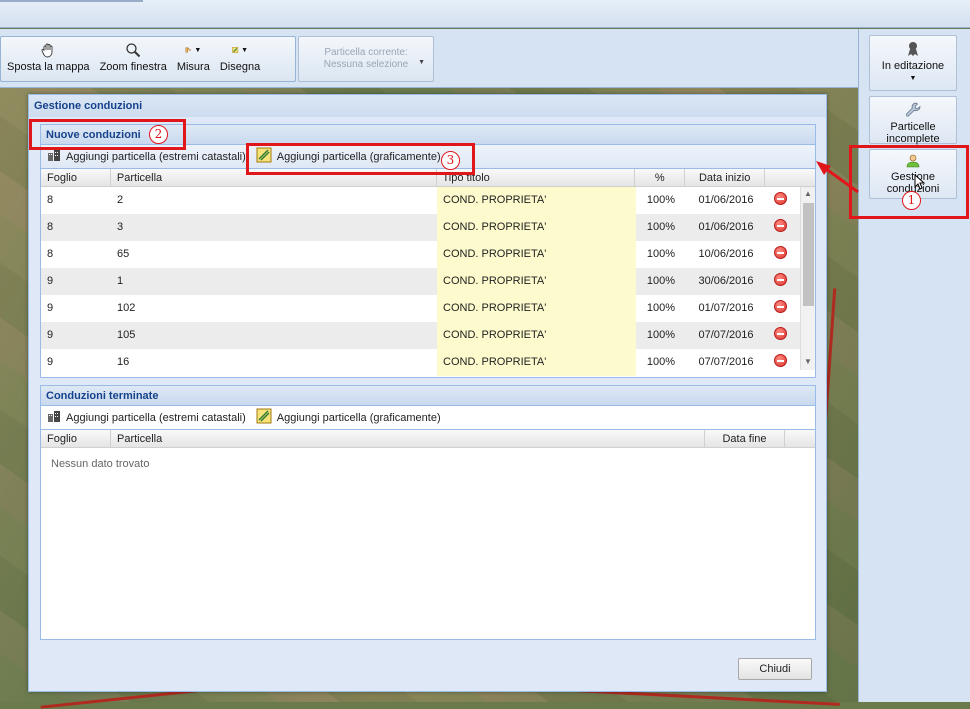 The height and width of the screenshot is (709, 970). What do you see at coordinates (428, 227) in the screenshot?
I see `table-row: 8 3 COND. PROPRIETA' 100% 01/06/2016` at bounding box center [428, 227].